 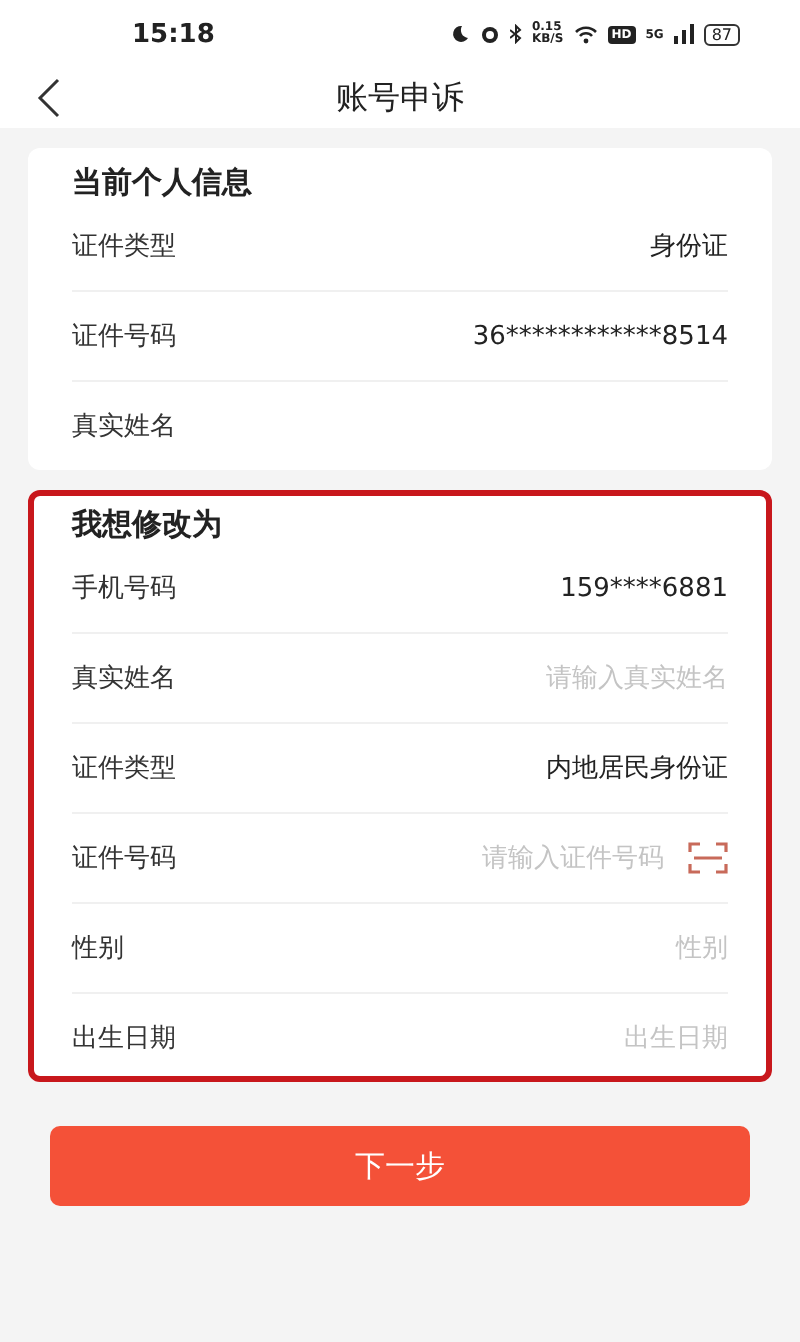 I want to click on row-value: 36************8514, so click(x=600, y=336).